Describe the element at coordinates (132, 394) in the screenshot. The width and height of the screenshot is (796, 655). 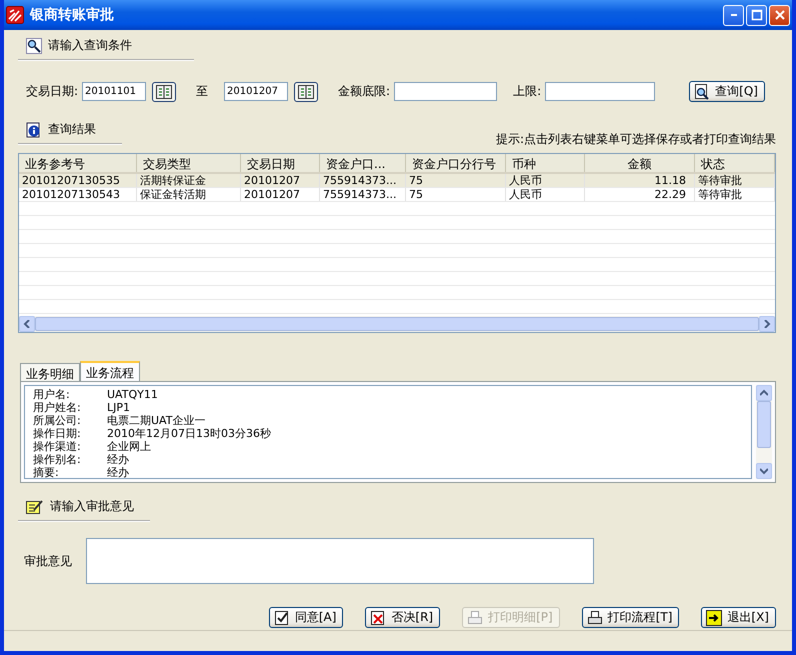
I see `detail-value: UATQY11` at that location.